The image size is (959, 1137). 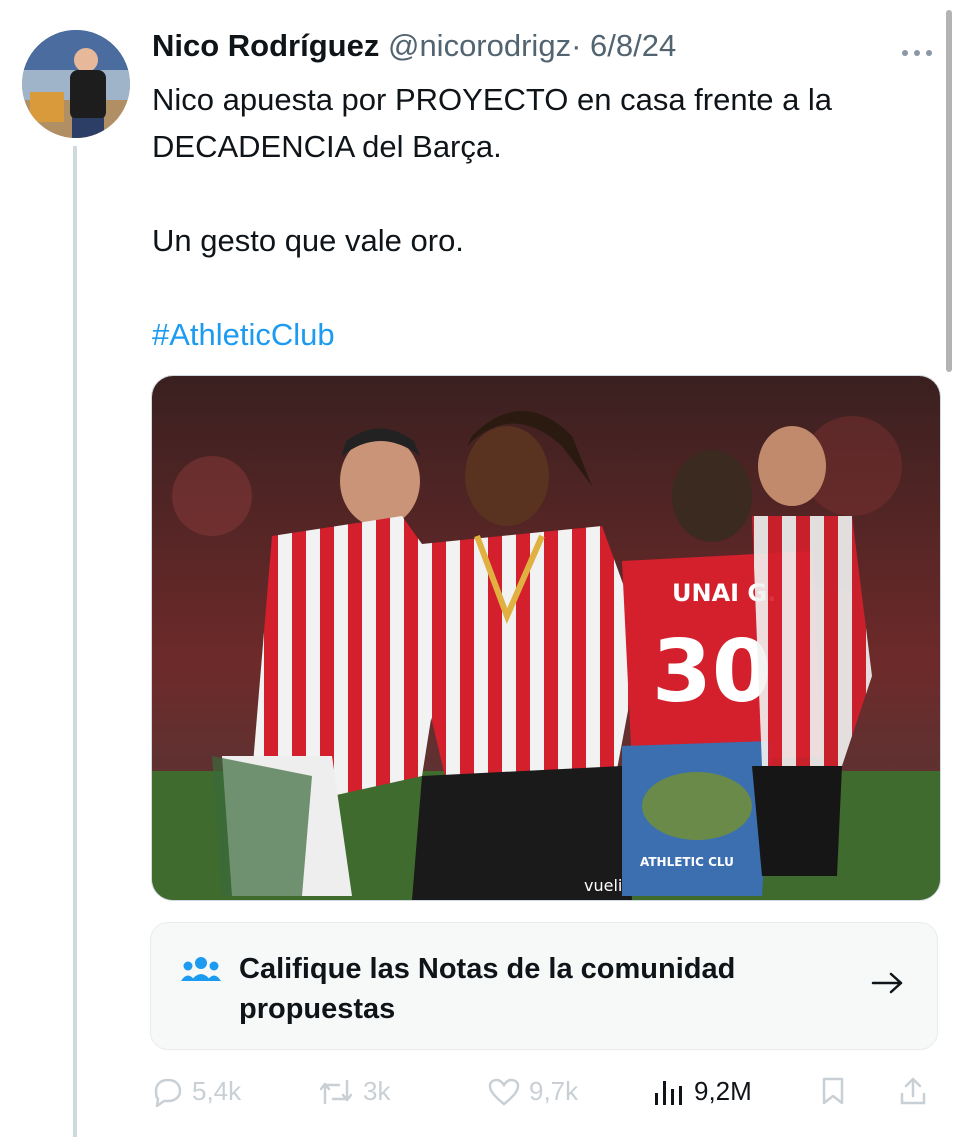 What do you see at coordinates (554, 1091) in the screenshot?
I see `like-count: 9,7k` at bounding box center [554, 1091].